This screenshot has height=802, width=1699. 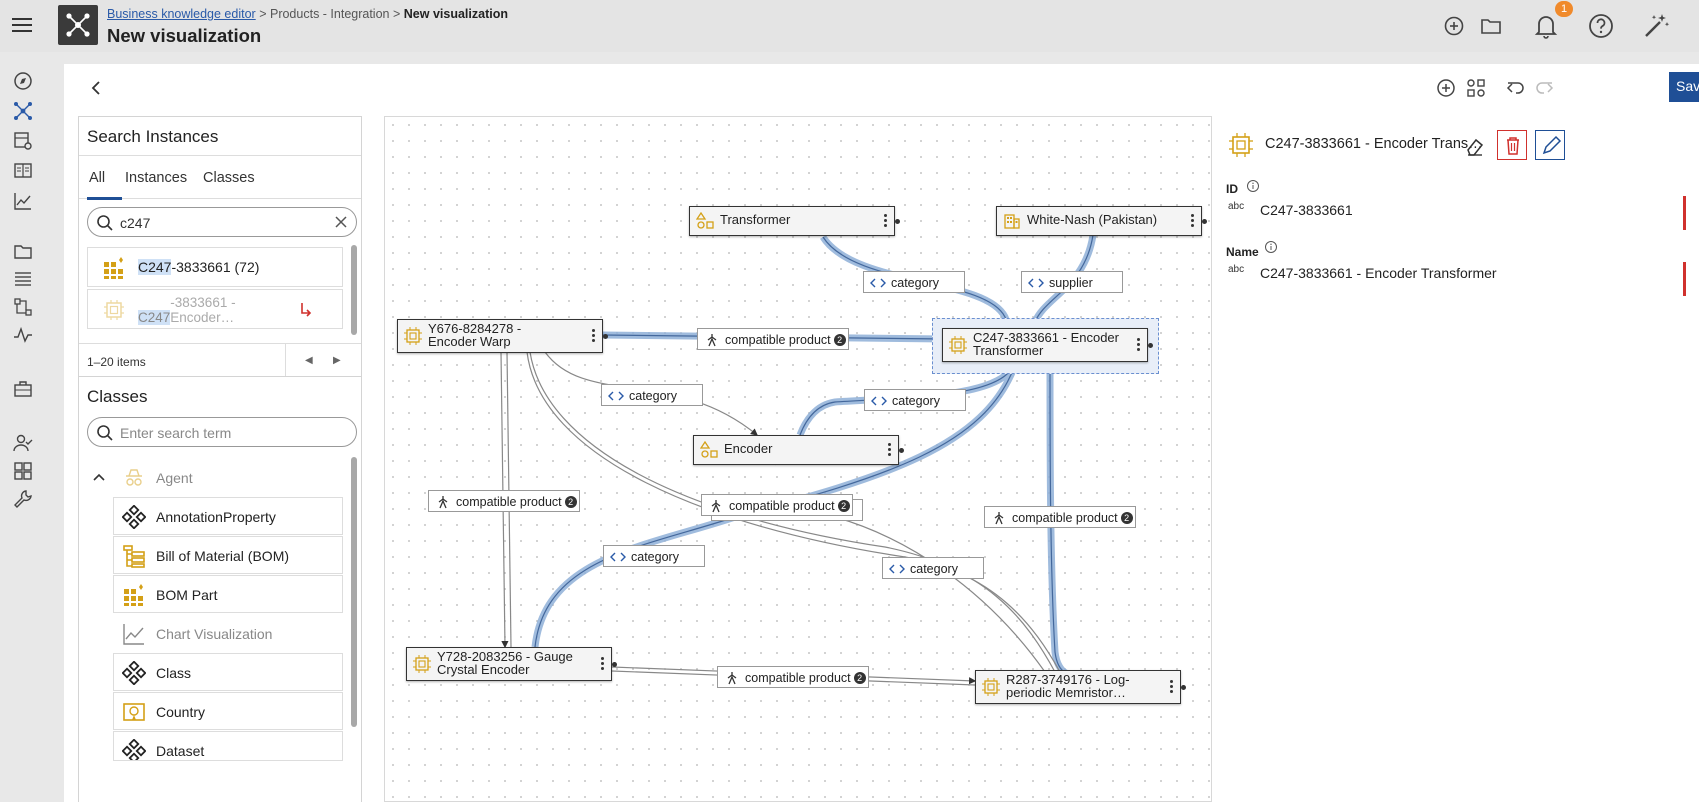 What do you see at coordinates (1491, 26) in the screenshot?
I see `folder-icon` at bounding box center [1491, 26].